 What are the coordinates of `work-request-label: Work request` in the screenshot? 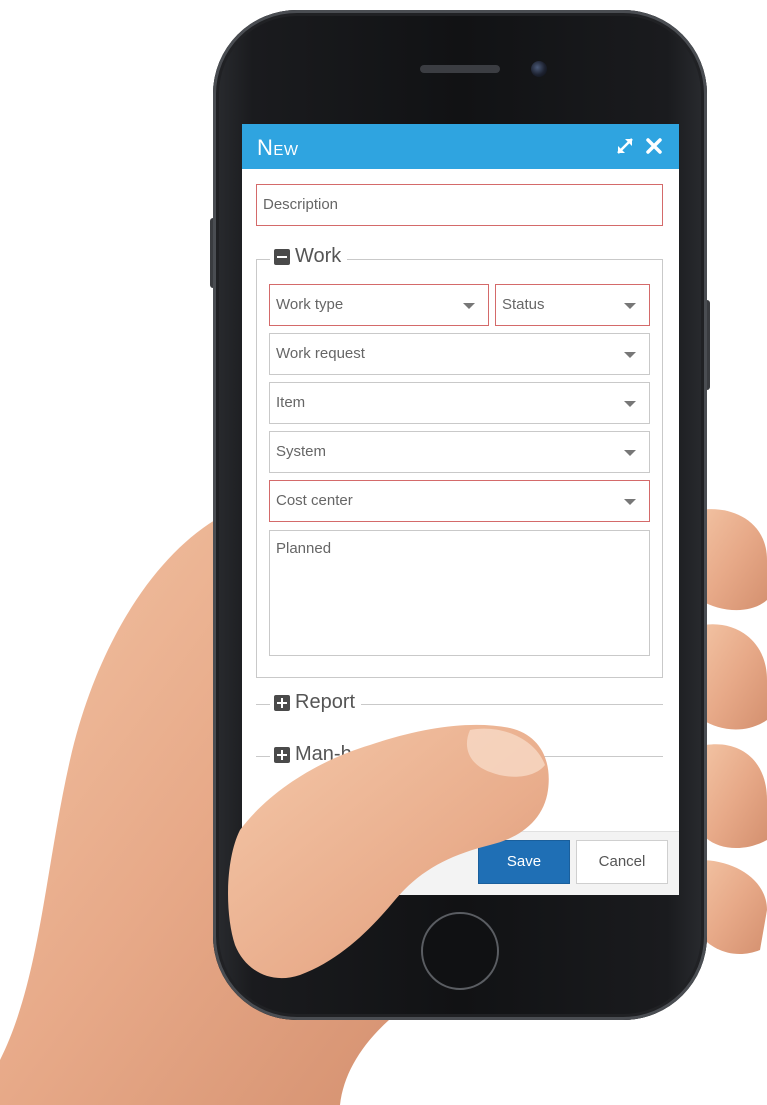 It's located at (320, 353).